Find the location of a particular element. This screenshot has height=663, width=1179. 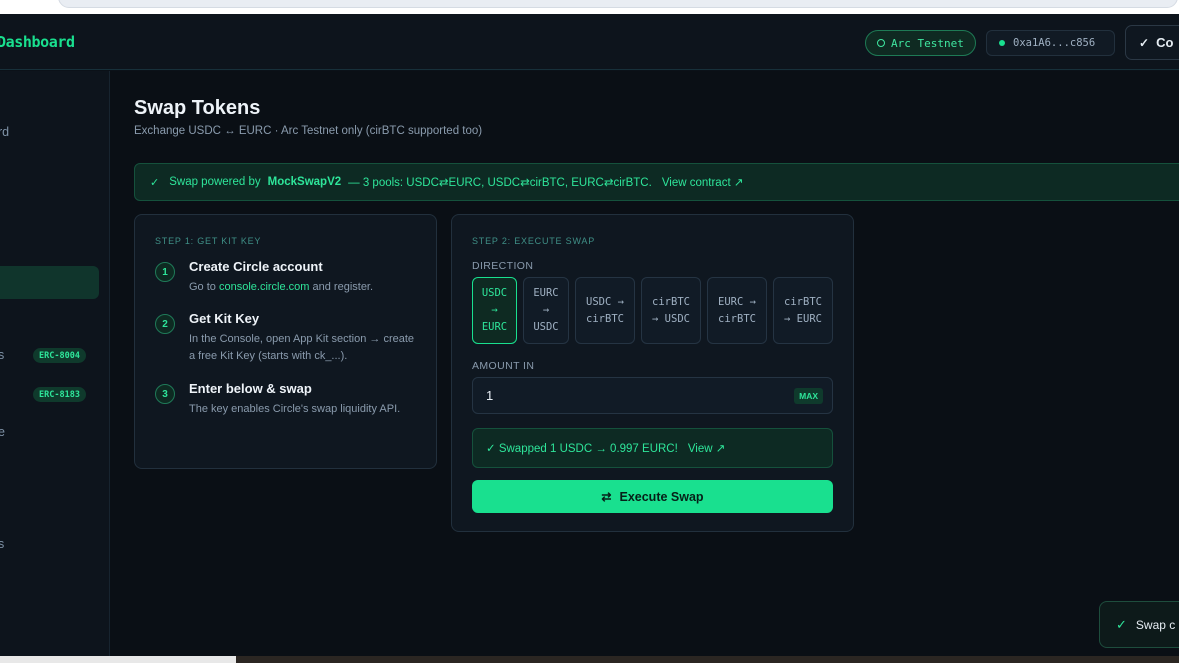

step-desc-text: and register. is located at coordinates (341, 287).